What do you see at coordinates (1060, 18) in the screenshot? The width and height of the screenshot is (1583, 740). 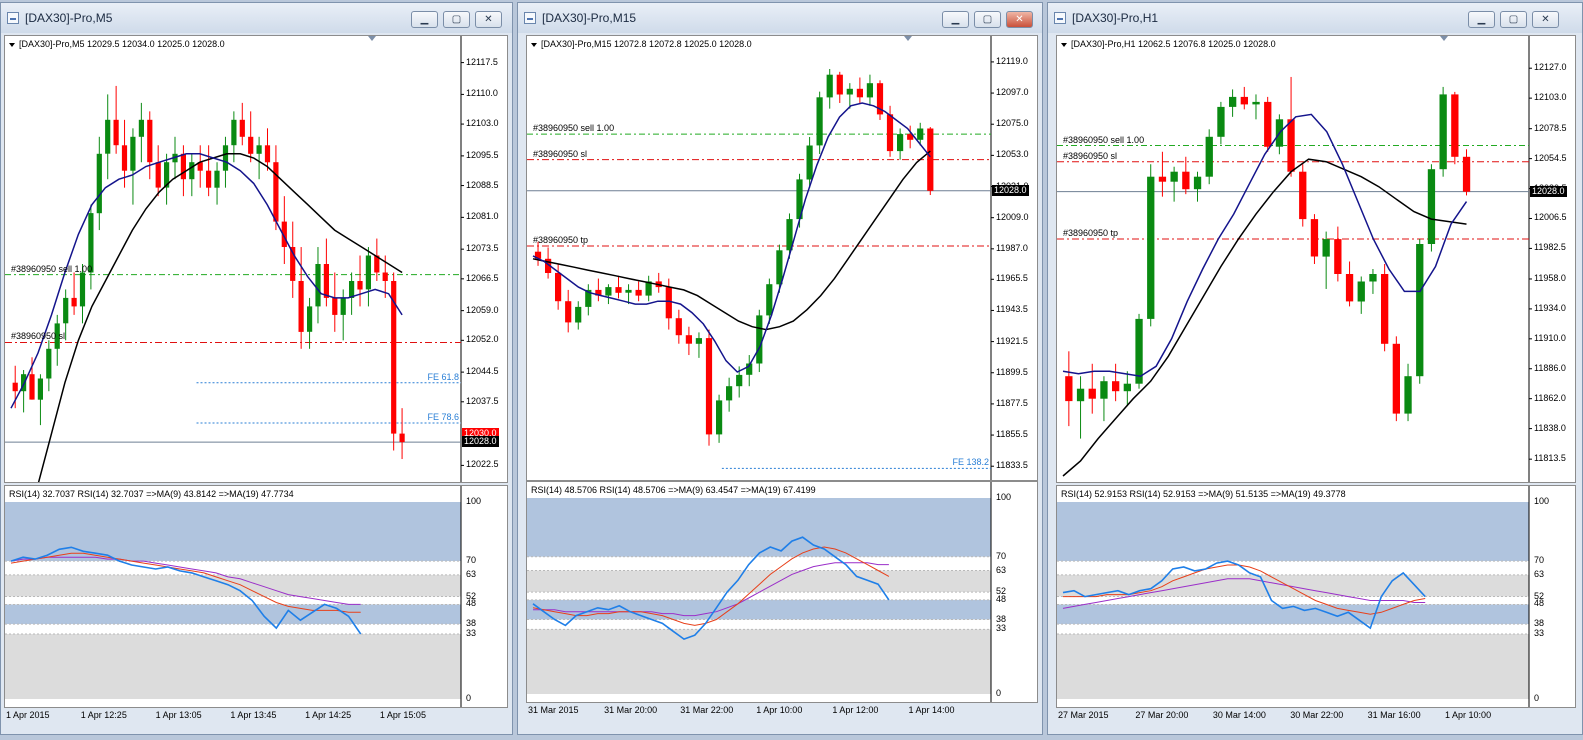 I see `chart-window-icon` at bounding box center [1060, 18].